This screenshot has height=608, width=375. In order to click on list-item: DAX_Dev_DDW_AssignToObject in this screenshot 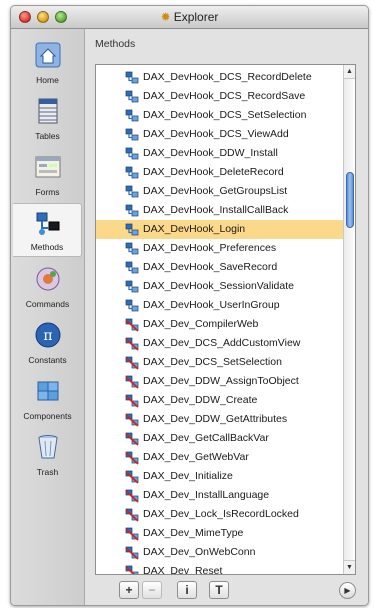, I will do `click(220, 381)`.